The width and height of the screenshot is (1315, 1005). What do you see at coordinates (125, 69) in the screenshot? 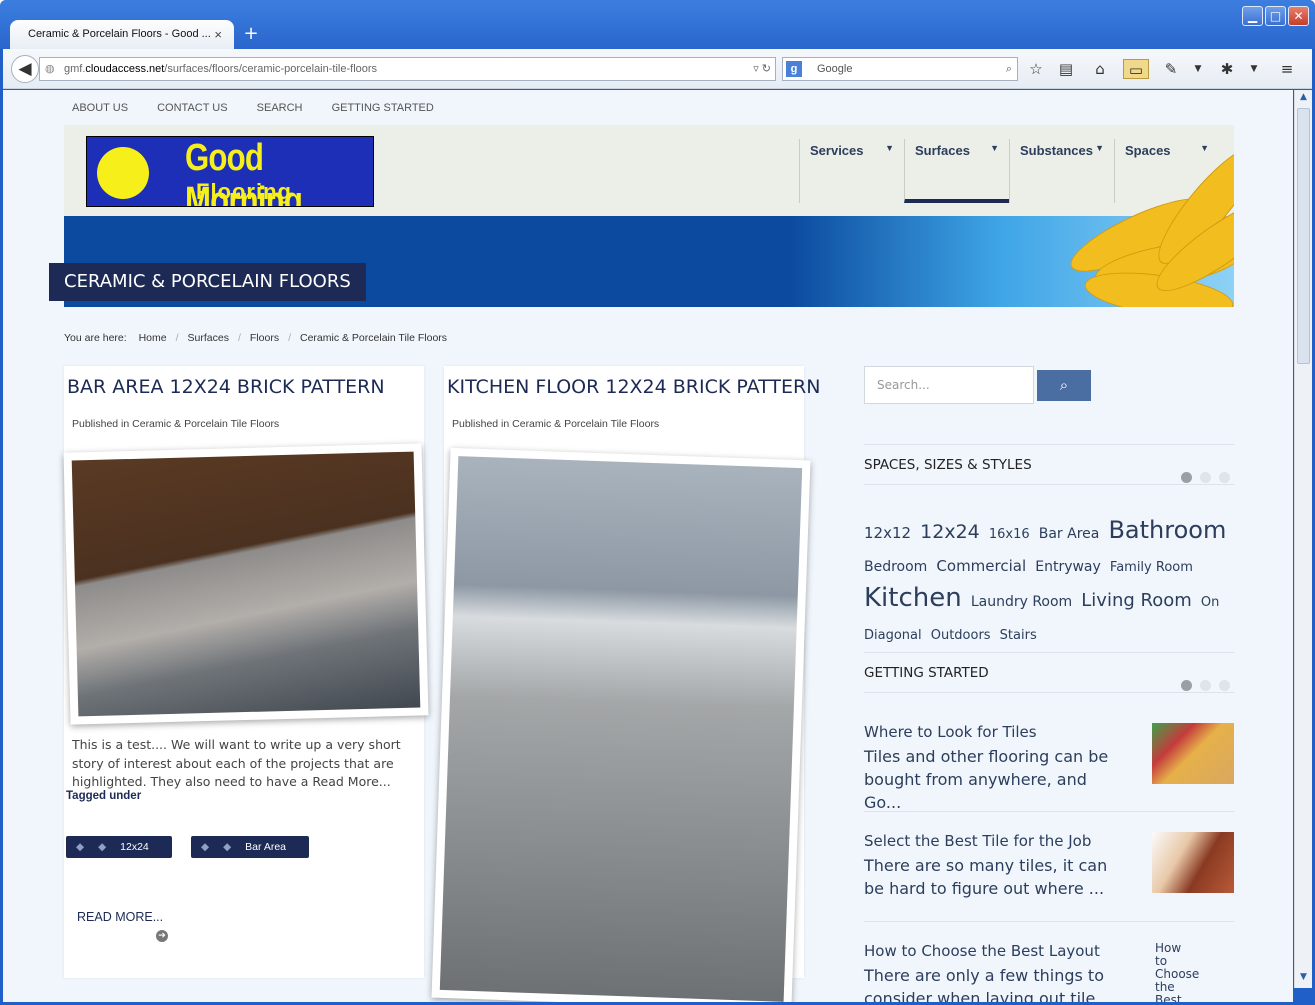
I see `url-domain: cloudaccess.net` at bounding box center [125, 69].